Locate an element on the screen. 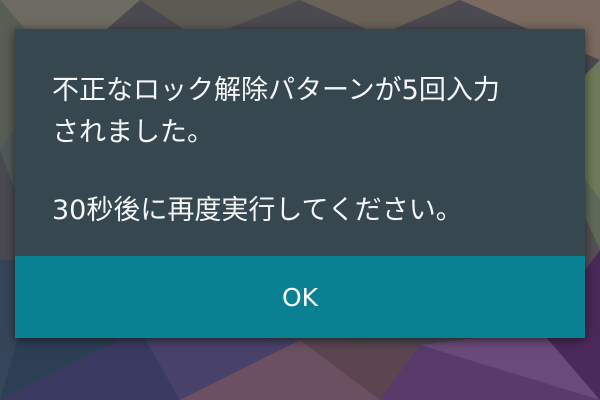 This screenshot has width=600, height=400. dialog-message-line: 30秒後に再度実行してください。 is located at coordinates (257, 210).